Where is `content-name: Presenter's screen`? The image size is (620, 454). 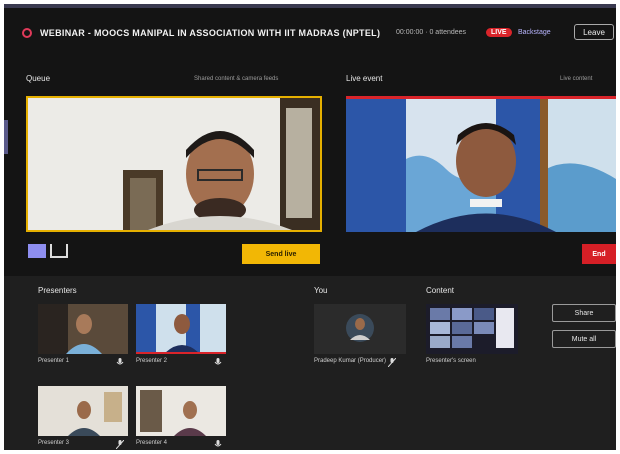
content-name: Presenter's screen is located at coordinates (451, 361).